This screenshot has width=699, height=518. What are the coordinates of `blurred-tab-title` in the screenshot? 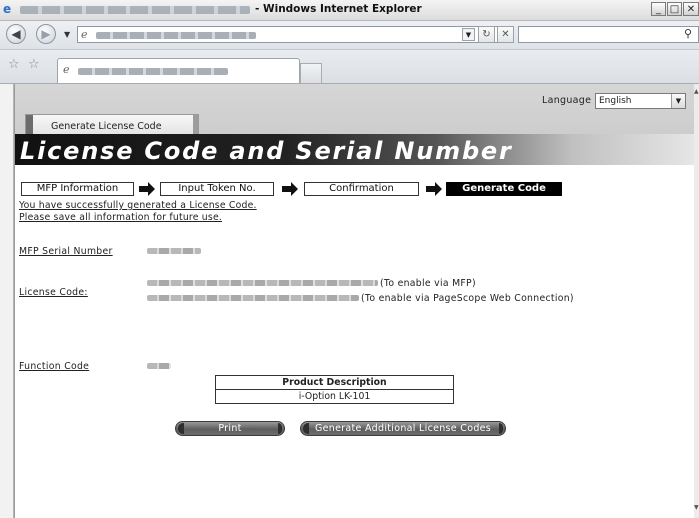 It's located at (153, 71).